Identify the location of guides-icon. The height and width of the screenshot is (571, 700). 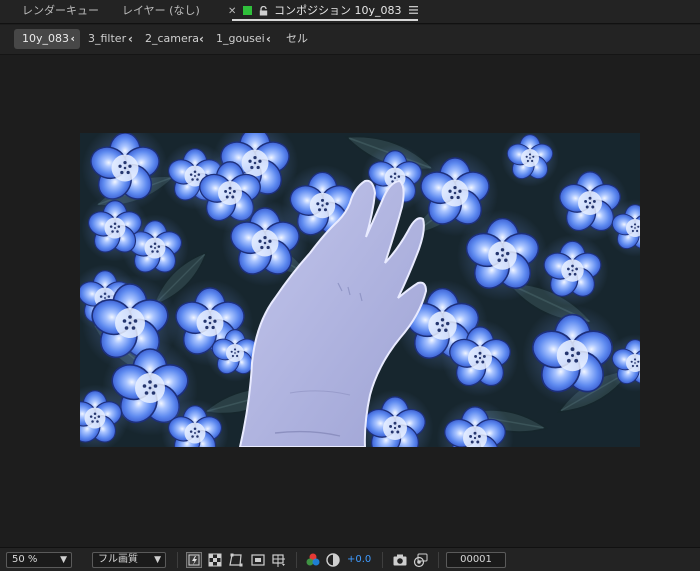
(279, 560).